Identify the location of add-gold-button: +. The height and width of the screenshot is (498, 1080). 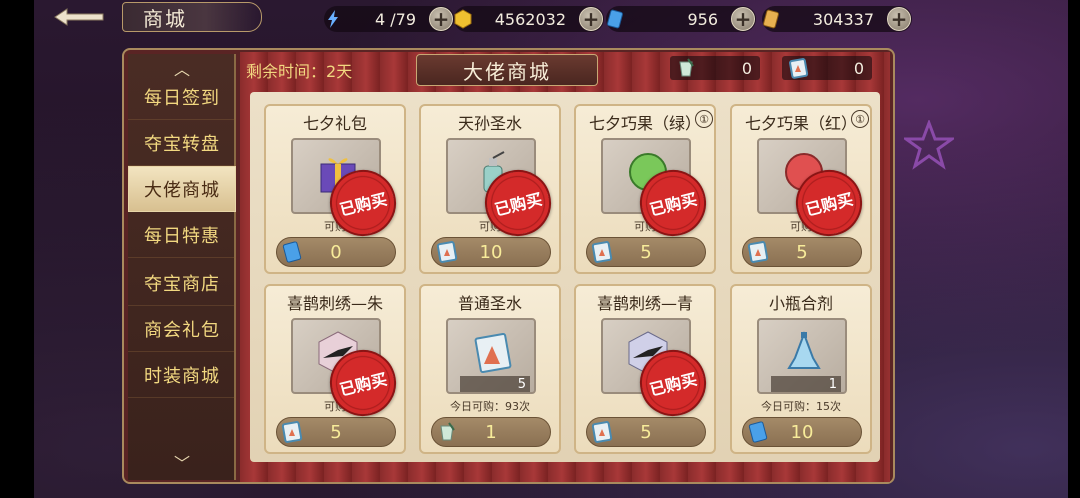
(591, 19).